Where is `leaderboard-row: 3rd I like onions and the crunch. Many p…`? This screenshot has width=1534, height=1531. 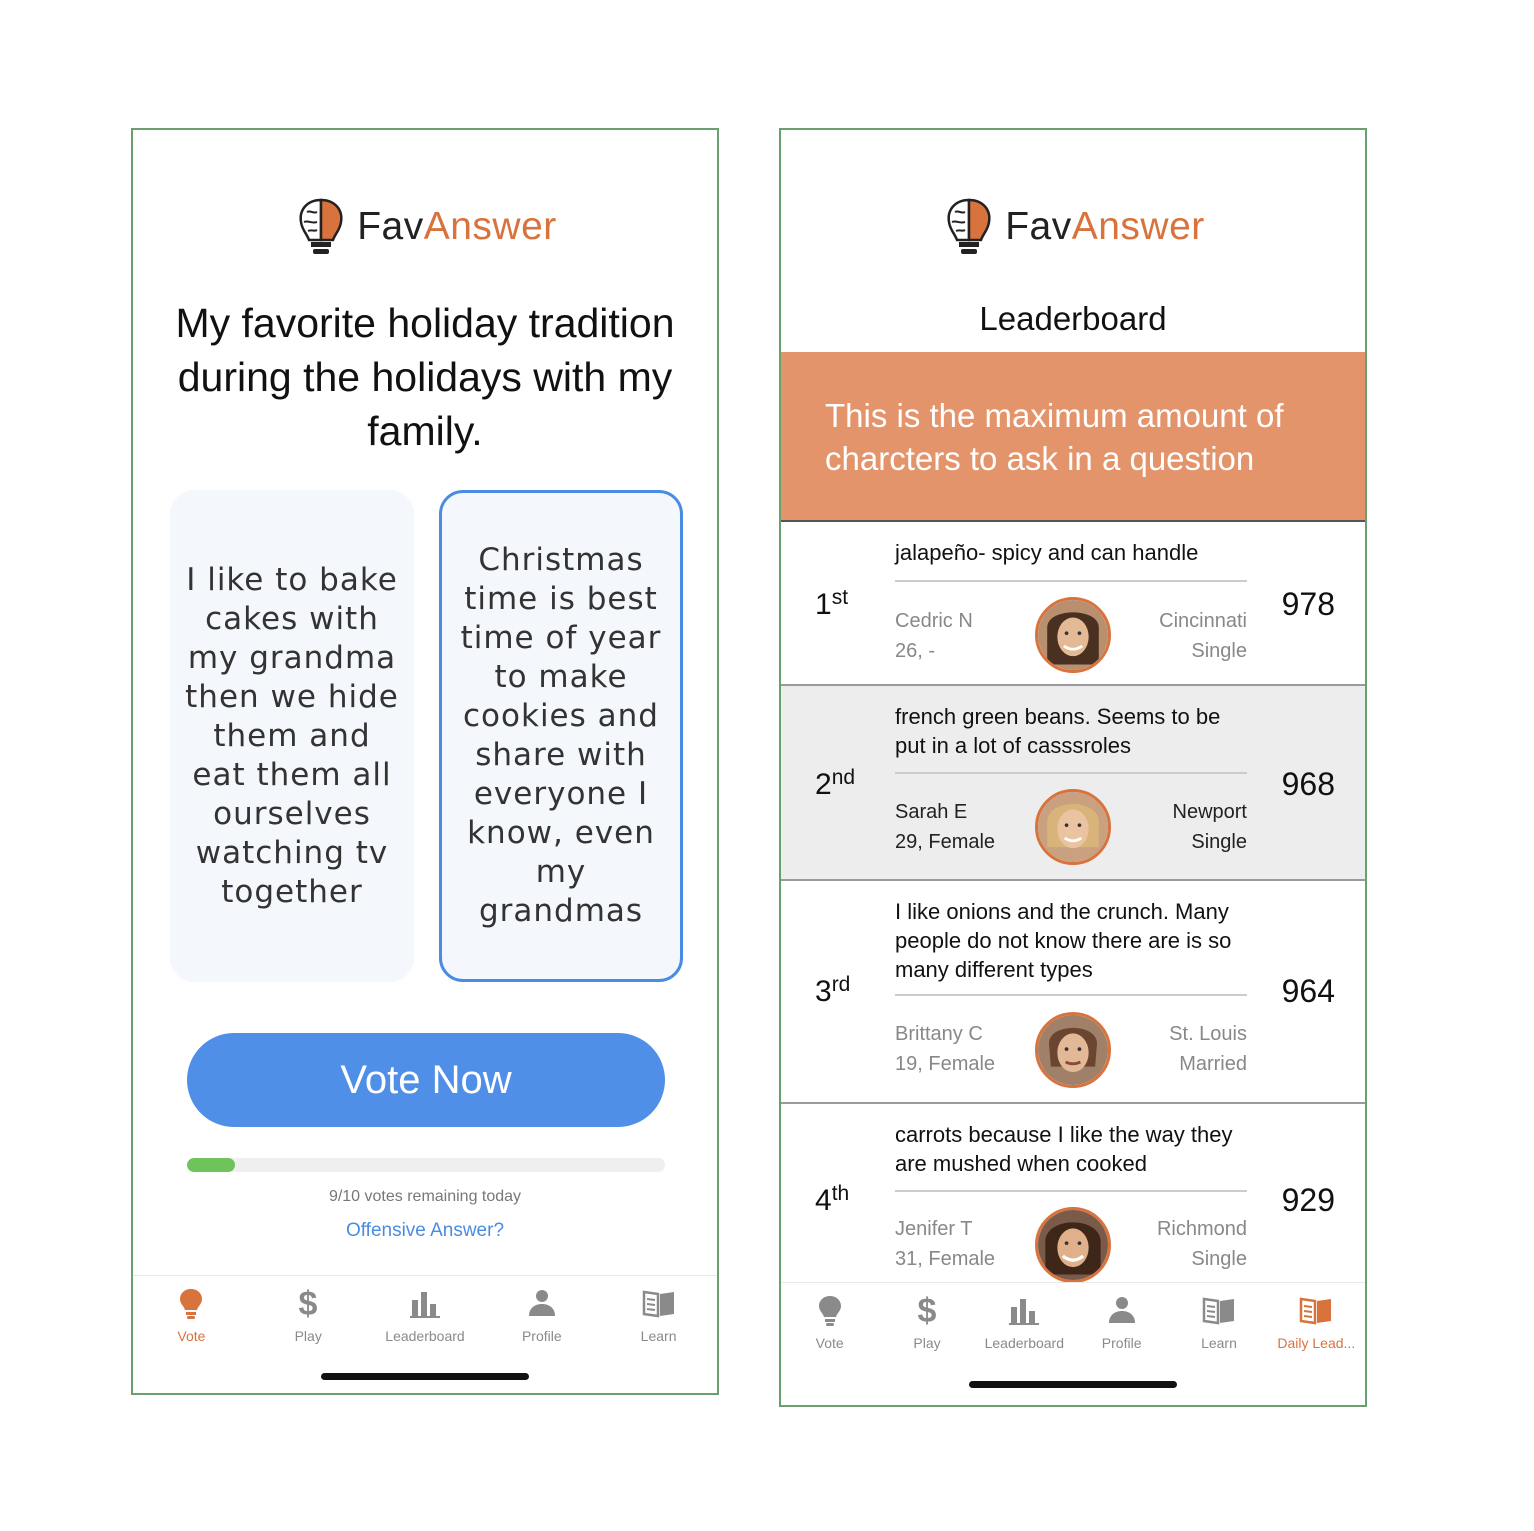 leaderboard-row: 3rd I like onions and the crunch. Many p… is located at coordinates (1073, 992).